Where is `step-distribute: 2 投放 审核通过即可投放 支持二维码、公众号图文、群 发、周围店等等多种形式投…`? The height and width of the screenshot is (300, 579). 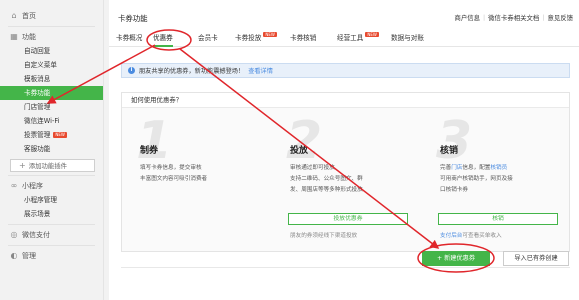
step-distribute: 2 投放 审核通过即可投放 支持二维码、公众号图文、群 发、周围店等等多种形式投… is located at coordinates (346, 181).